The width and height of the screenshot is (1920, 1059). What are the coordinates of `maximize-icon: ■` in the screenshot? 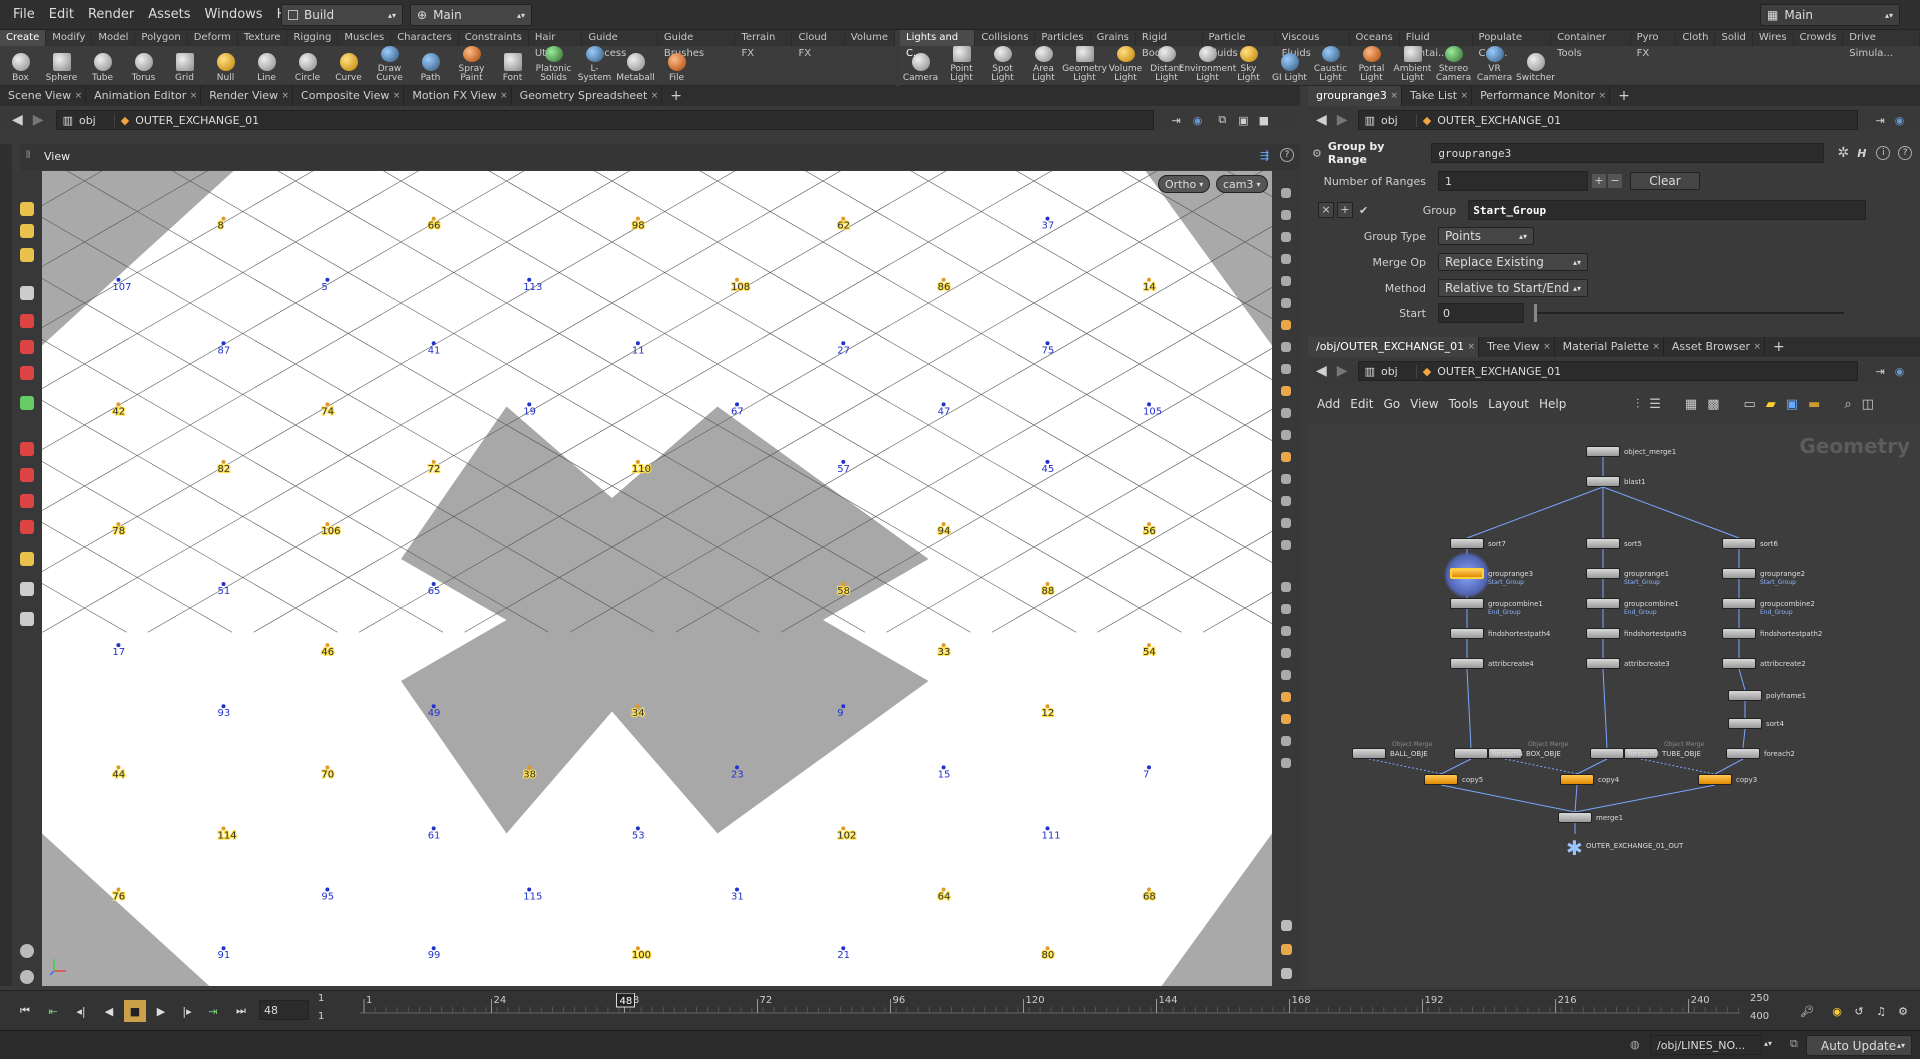 It's located at (1264, 120).